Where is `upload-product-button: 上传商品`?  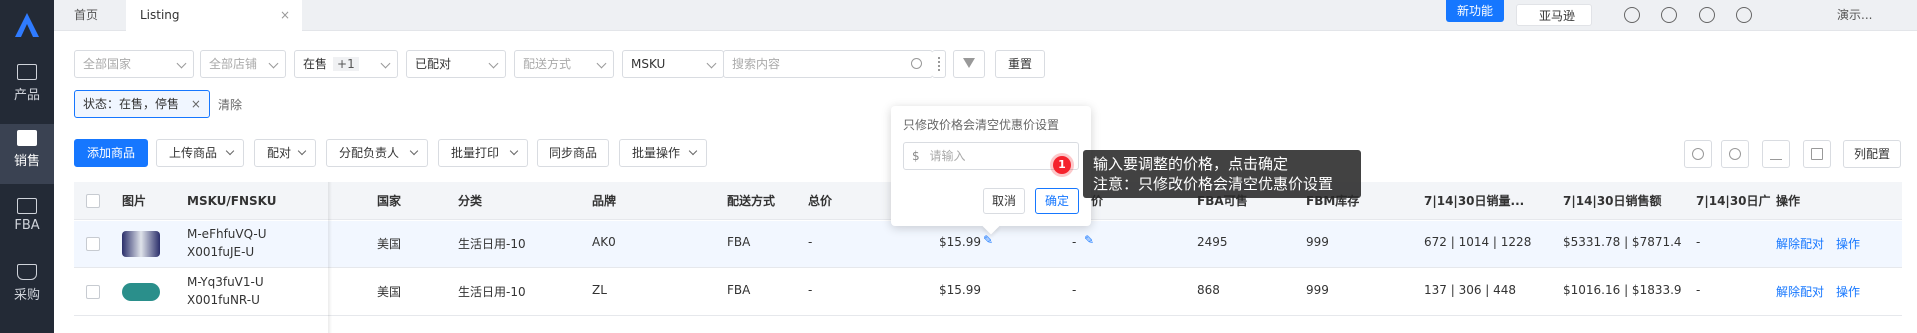 upload-product-button: 上传商品 is located at coordinates (200, 153).